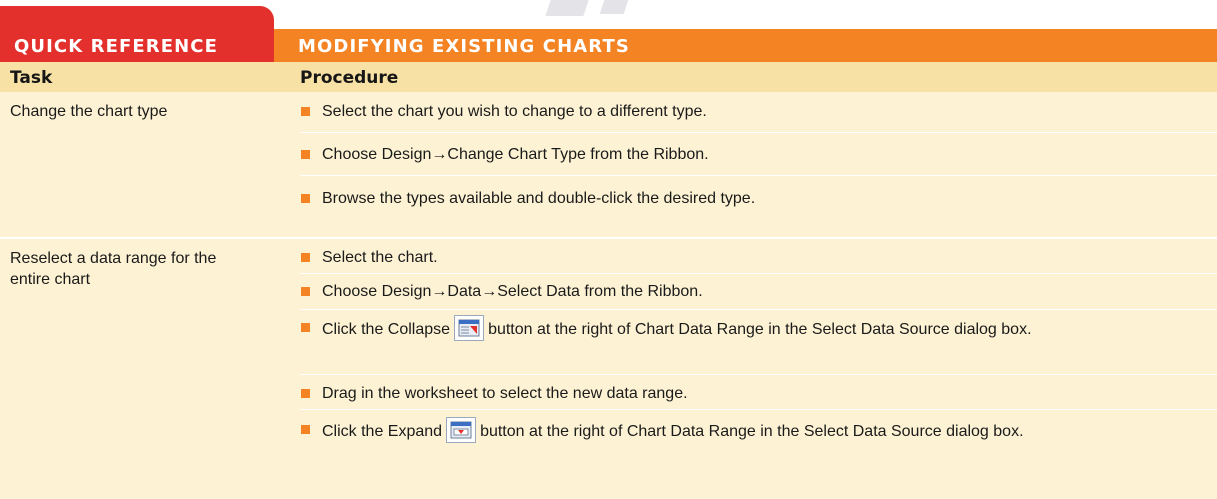  What do you see at coordinates (750, 257) in the screenshot?
I see `procedure-step: Select the chart.` at bounding box center [750, 257].